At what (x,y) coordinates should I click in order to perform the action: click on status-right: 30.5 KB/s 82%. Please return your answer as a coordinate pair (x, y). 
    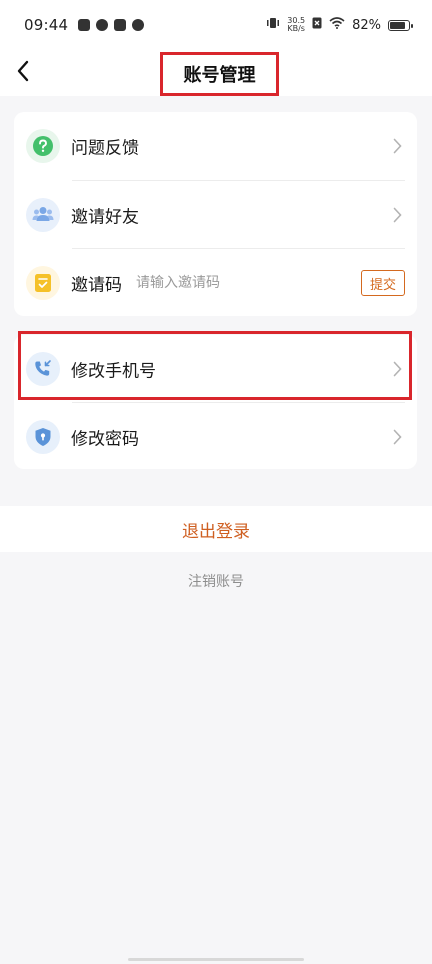
    Looking at the image, I should click on (339, 25).